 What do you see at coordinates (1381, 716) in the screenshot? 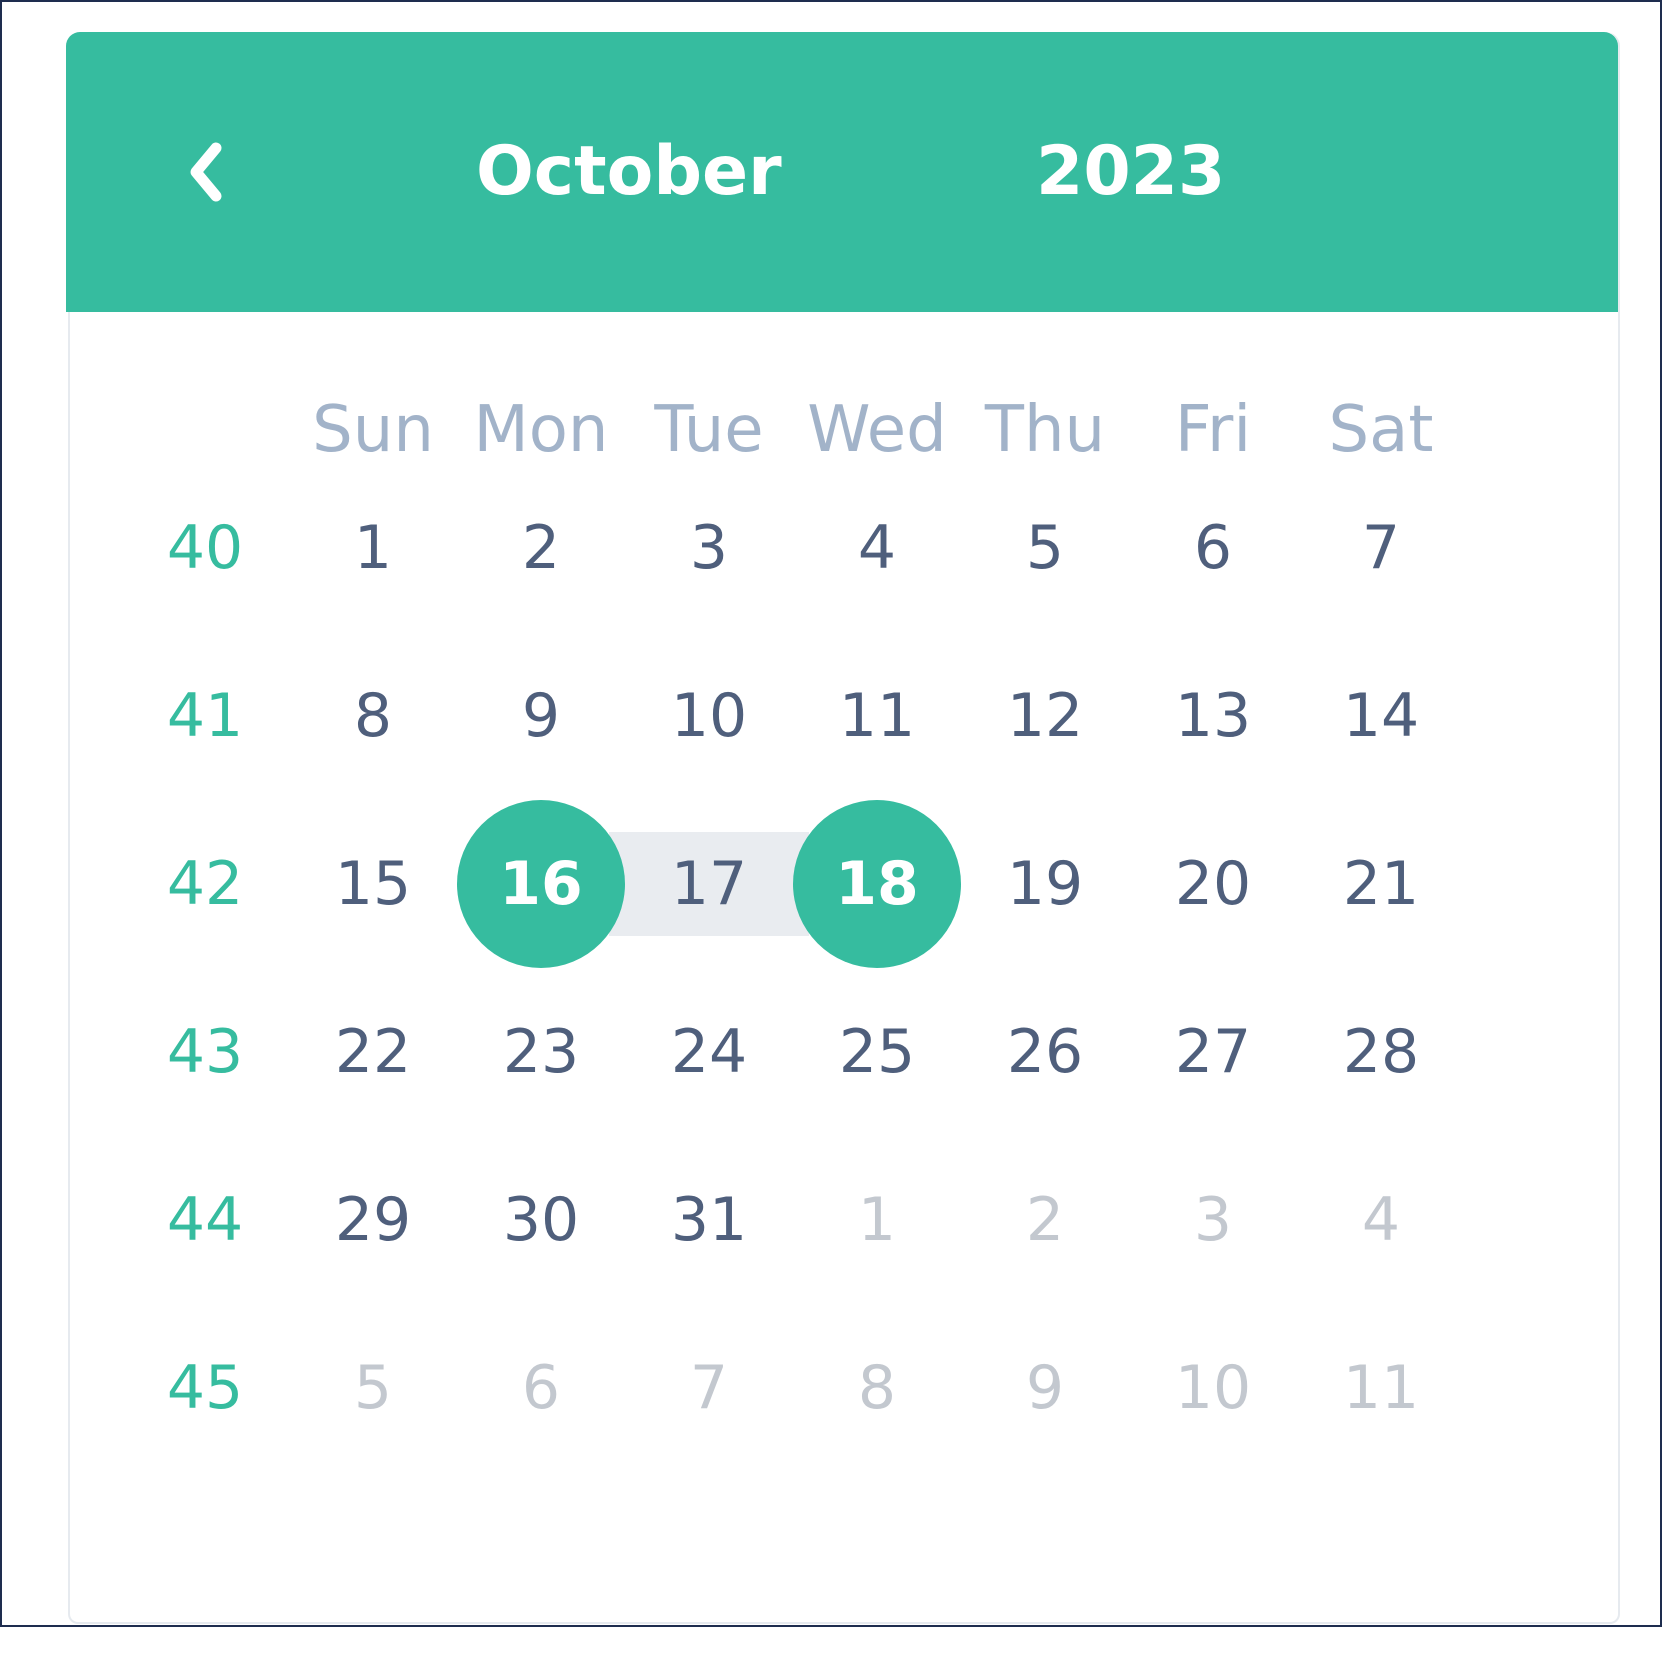
I see `day-cell: 14` at bounding box center [1381, 716].